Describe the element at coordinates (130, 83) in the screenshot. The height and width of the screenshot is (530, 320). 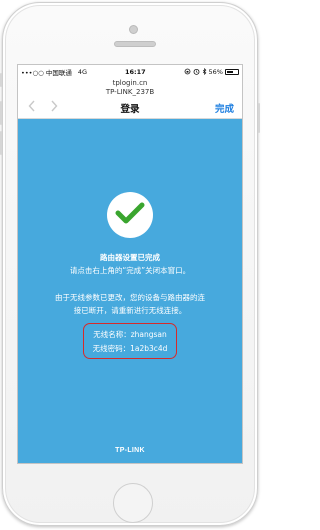
I see `url-text: tplogin.cn` at that location.